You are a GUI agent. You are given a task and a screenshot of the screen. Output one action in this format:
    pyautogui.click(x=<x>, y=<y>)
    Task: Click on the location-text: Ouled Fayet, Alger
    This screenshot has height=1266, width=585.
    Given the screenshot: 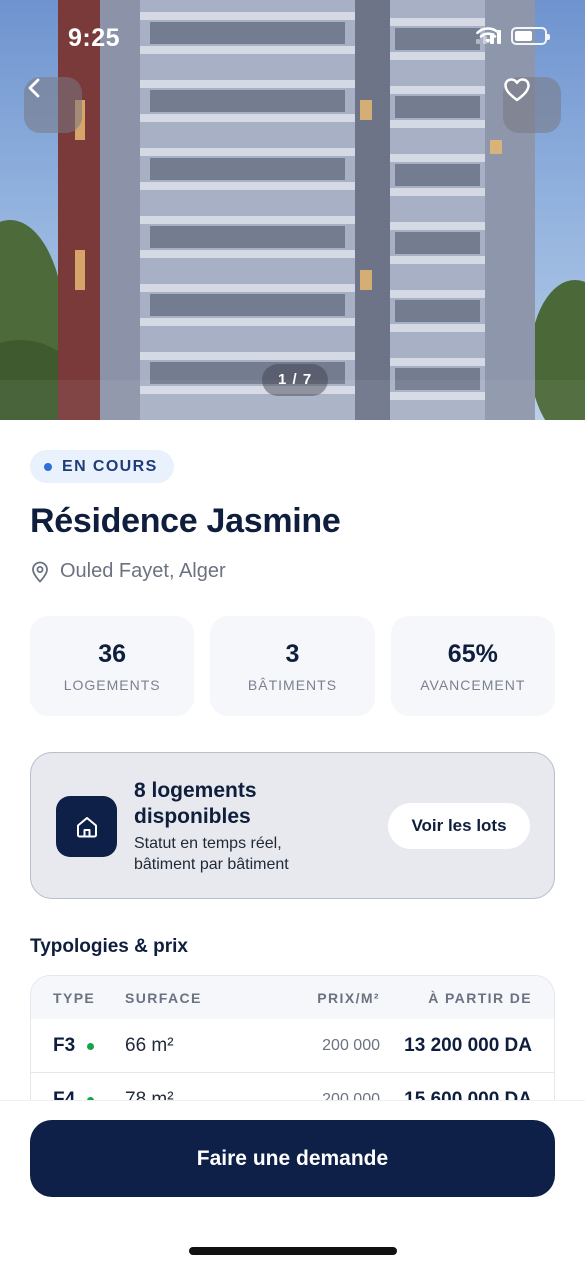 What is the action you would take?
    pyautogui.click(x=143, y=571)
    